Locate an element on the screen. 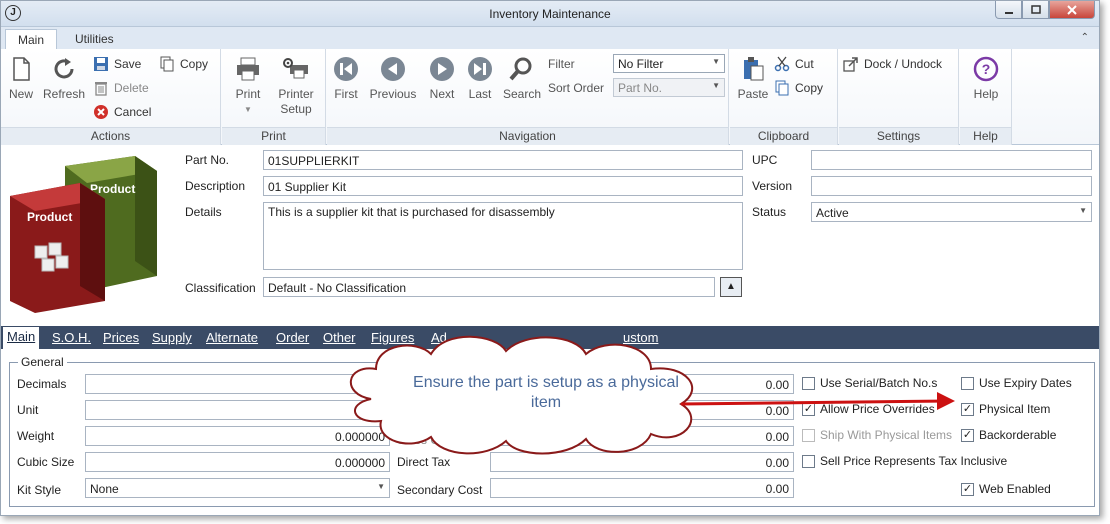 The height and width of the screenshot is (524, 1110). use-expiry-dates-label: Use Expiry Dates is located at coordinates (1025, 383).